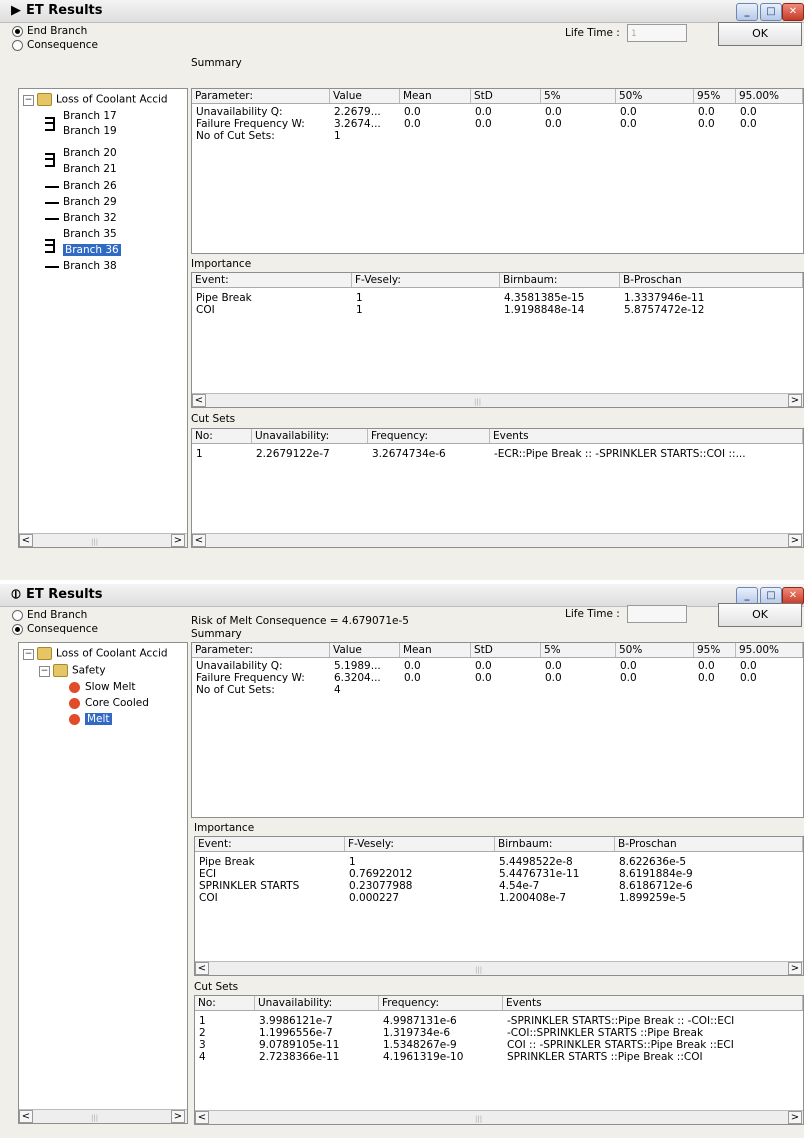 The height and width of the screenshot is (1138, 804). What do you see at coordinates (90, 116) in the screenshot?
I see `tree-item-branch-17: Branch 17` at bounding box center [90, 116].